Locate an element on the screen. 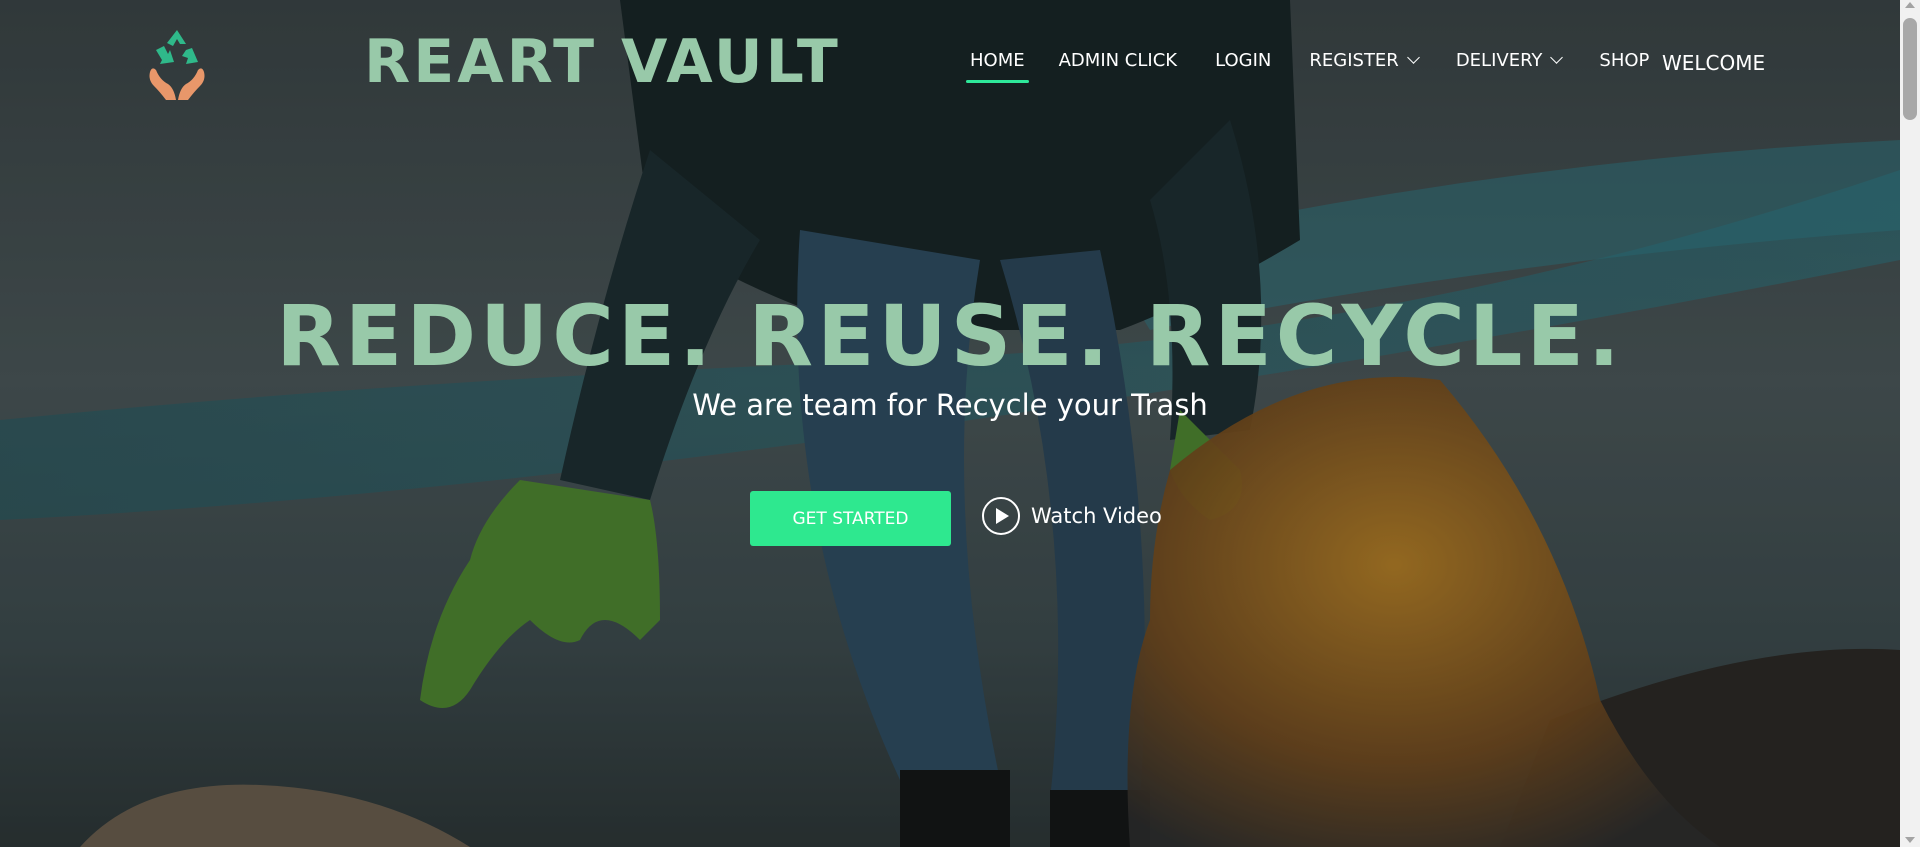 The image size is (1920, 847). get-started-button: GET STARTED is located at coordinates (850, 518).